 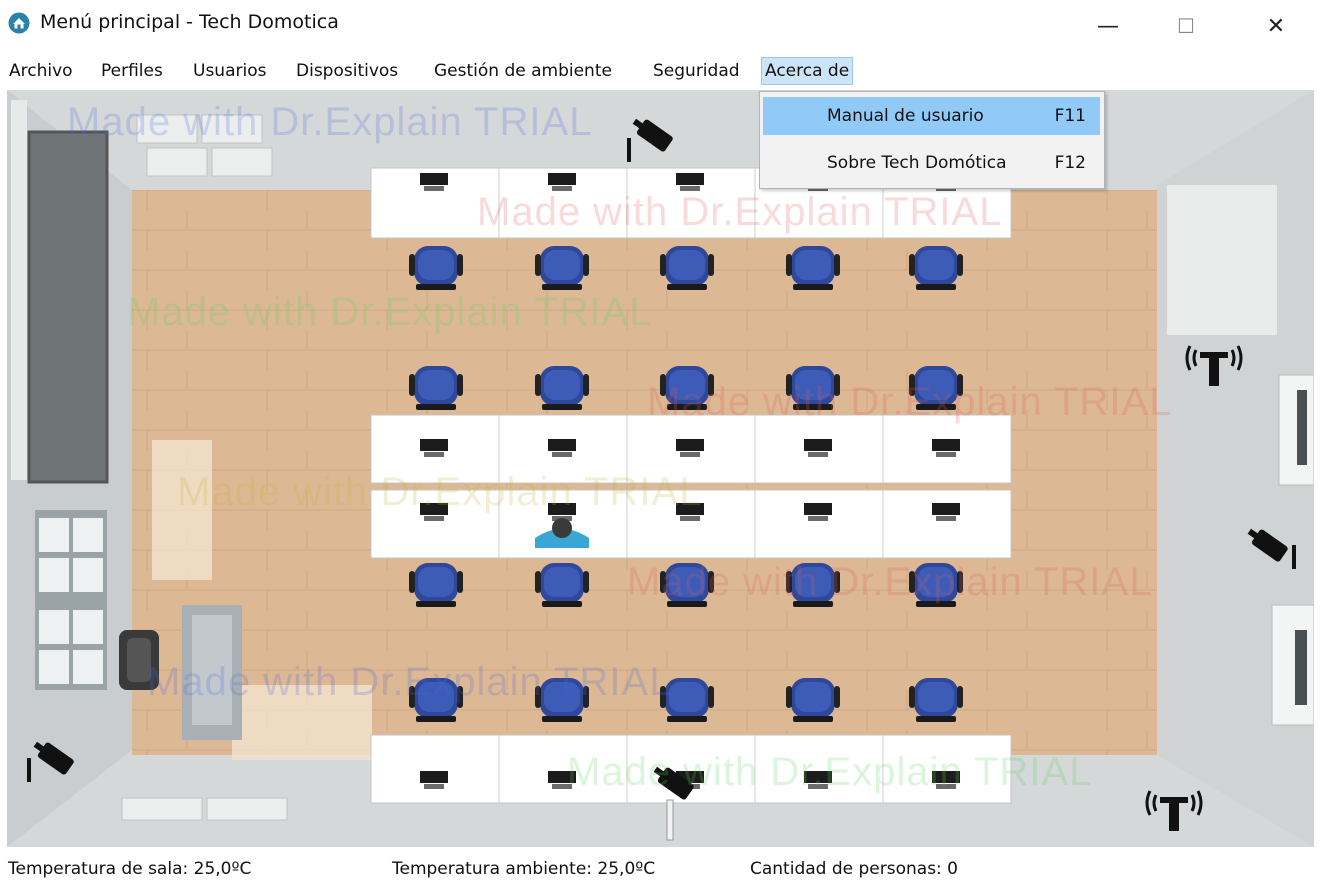 What do you see at coordinates (1070, 163) in the screenshot?
I see `menu-item-shortcut: F12` at bounding box center [1070, 163].